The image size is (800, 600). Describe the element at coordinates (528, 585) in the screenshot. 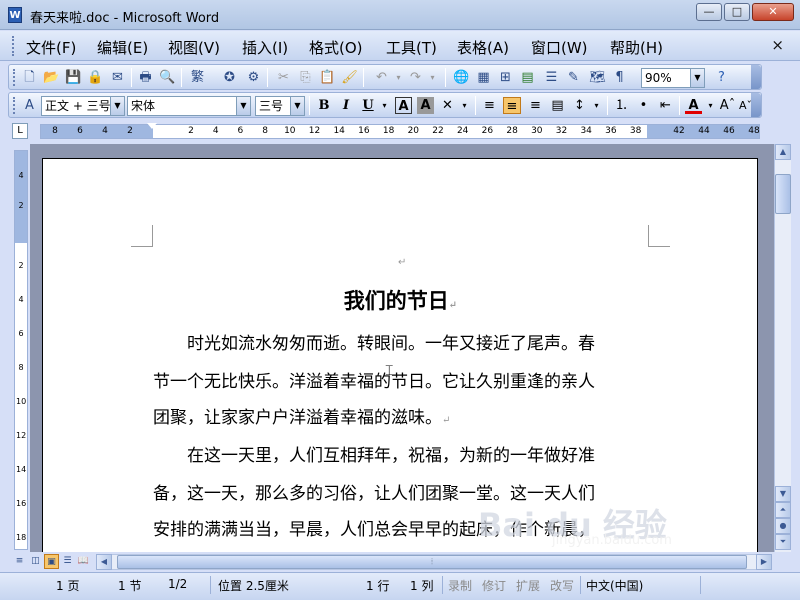

I see `status-extend: 扩展` at that location.